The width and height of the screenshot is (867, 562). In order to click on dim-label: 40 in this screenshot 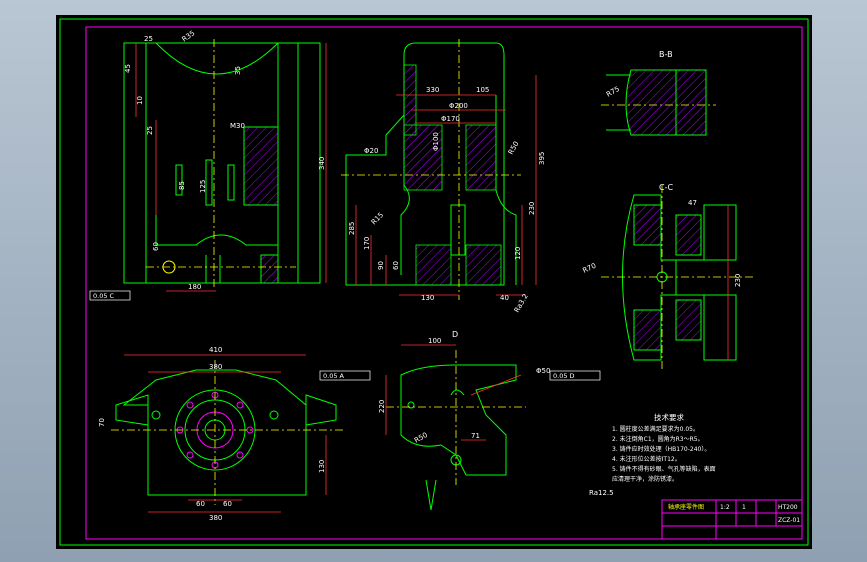, I will do `click(504, 298)`.